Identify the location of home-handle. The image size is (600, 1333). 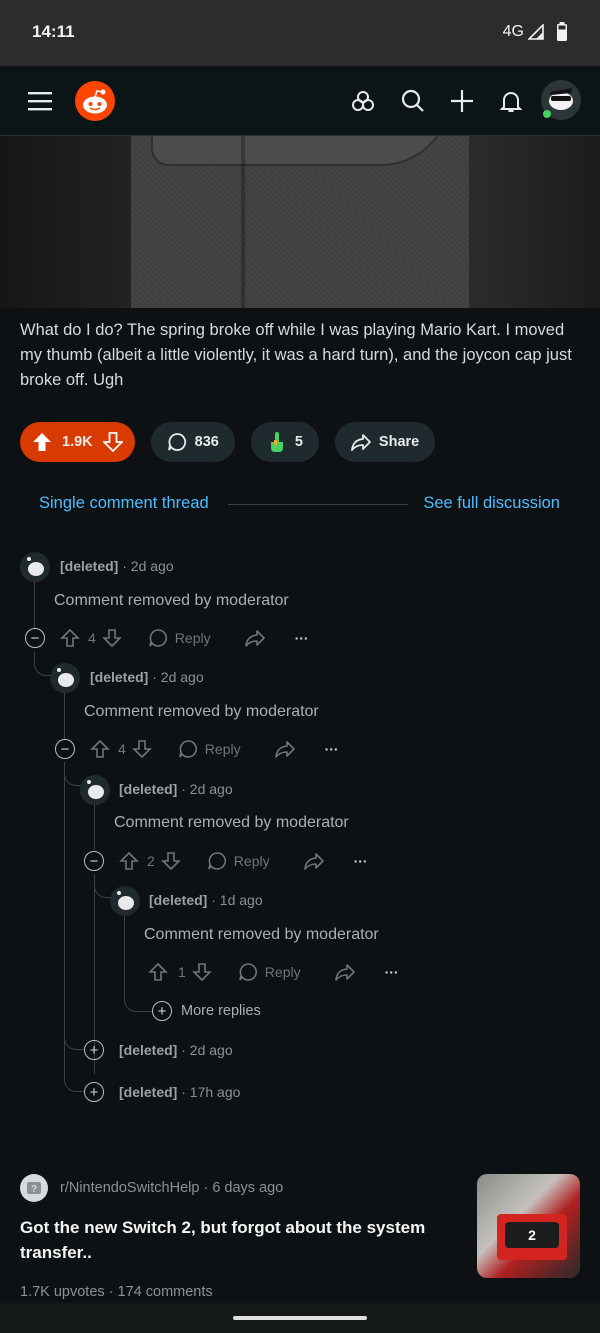
(300, 1318).